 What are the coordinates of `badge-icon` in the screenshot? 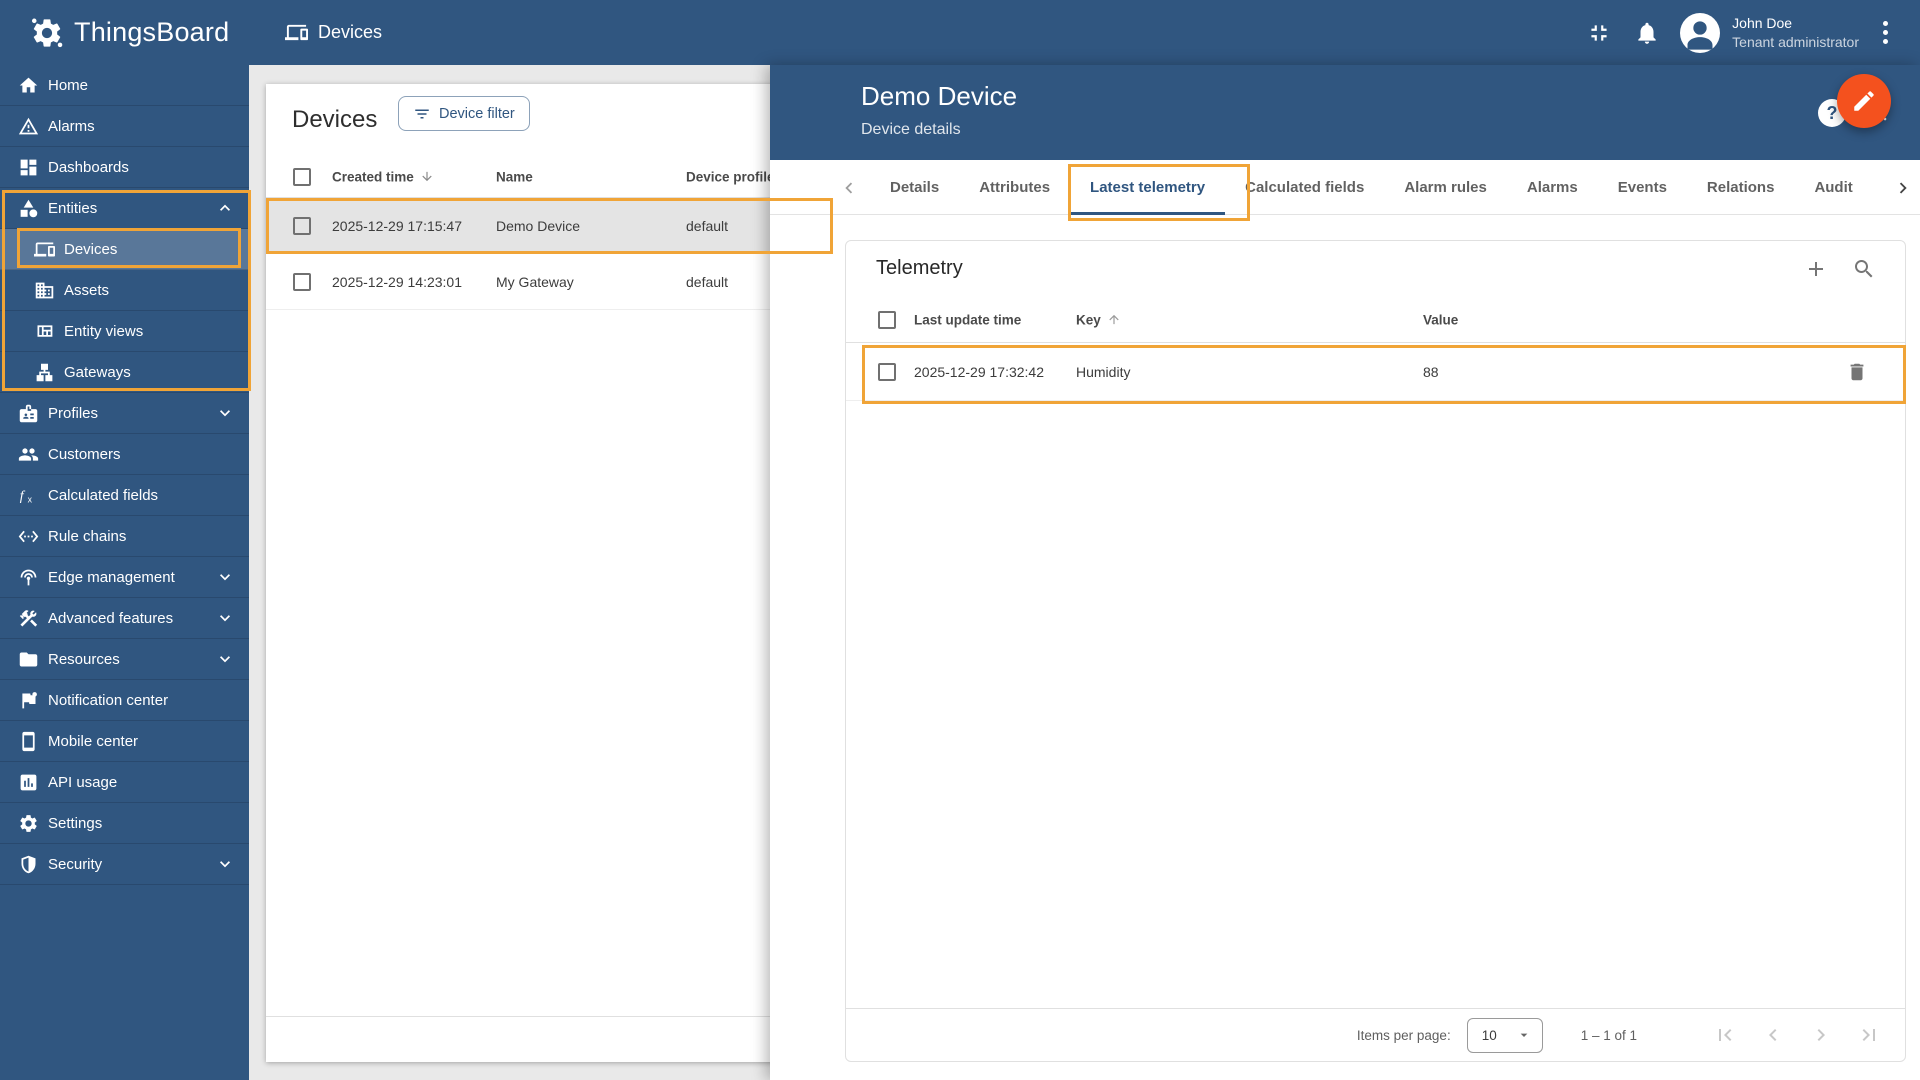 It's located at (28, 413).